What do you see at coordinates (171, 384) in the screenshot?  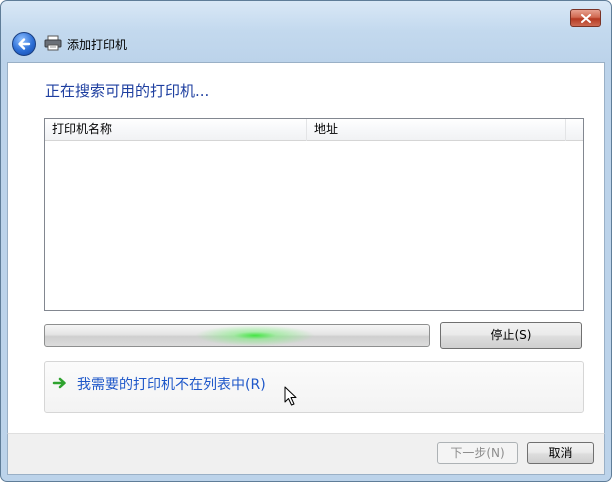 I see `printer-not-listed-link: 我需要的打印机不在列表中(R)` at bounding box center [171, 384].